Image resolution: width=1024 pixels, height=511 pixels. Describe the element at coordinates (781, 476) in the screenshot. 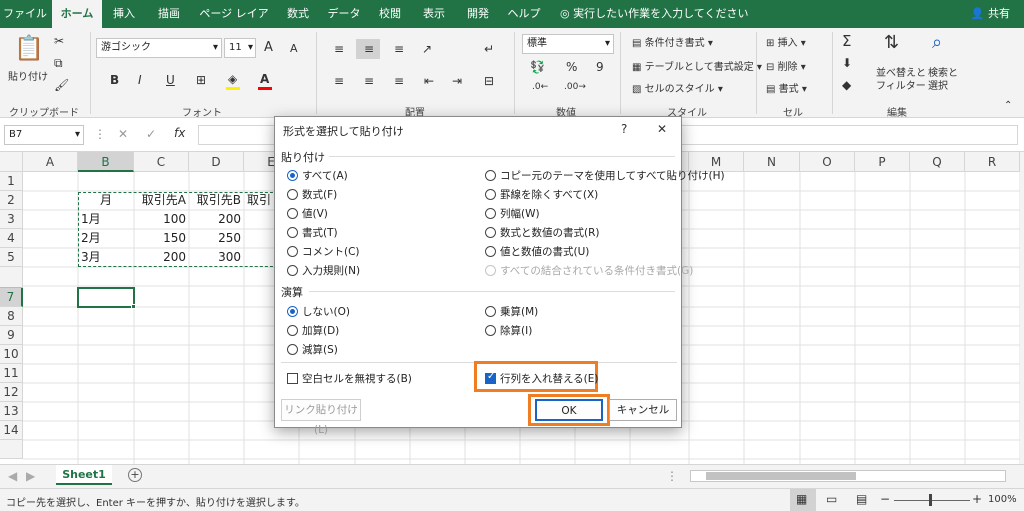

I see `scrollbar-thumb` at that location.